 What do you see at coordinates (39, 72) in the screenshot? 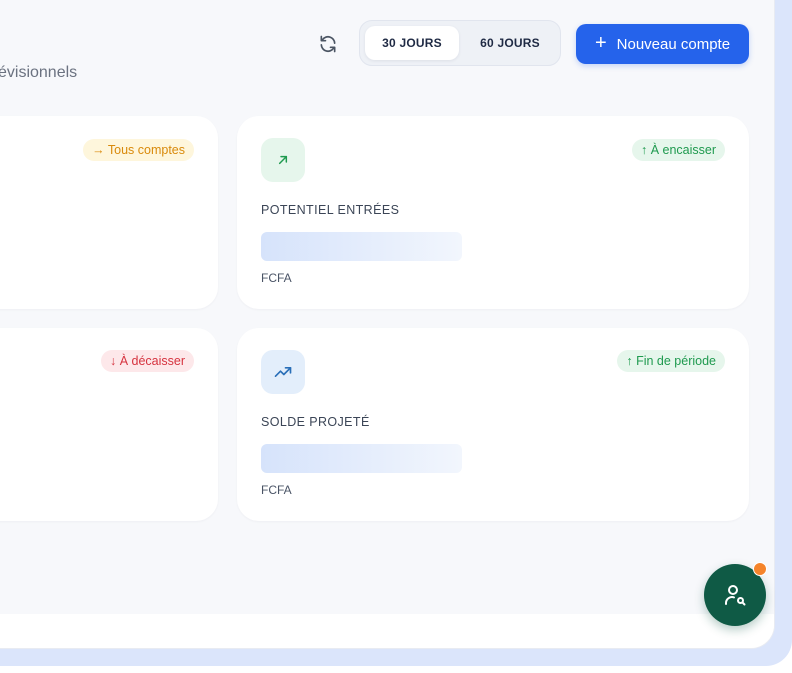
I see `page-subtitle: évisionnels` at bounding box center [39, 72].